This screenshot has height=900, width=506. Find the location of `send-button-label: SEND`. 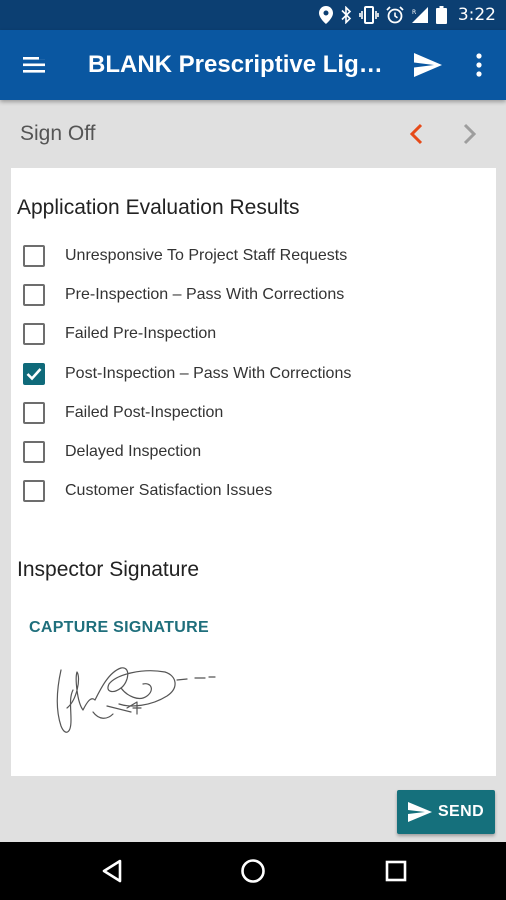

send-button-label: SEND is located at coordinates (461, 811).